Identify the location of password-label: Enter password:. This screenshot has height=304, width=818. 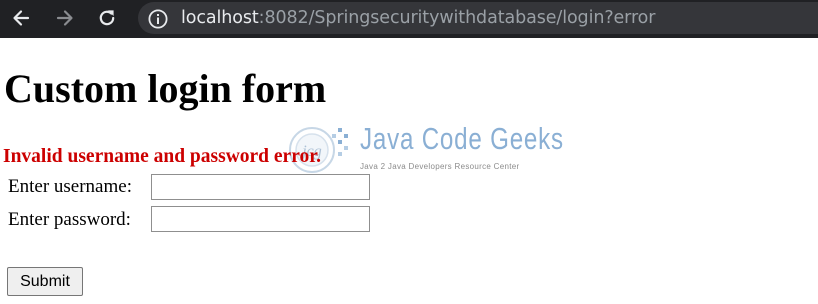
(69, 219).